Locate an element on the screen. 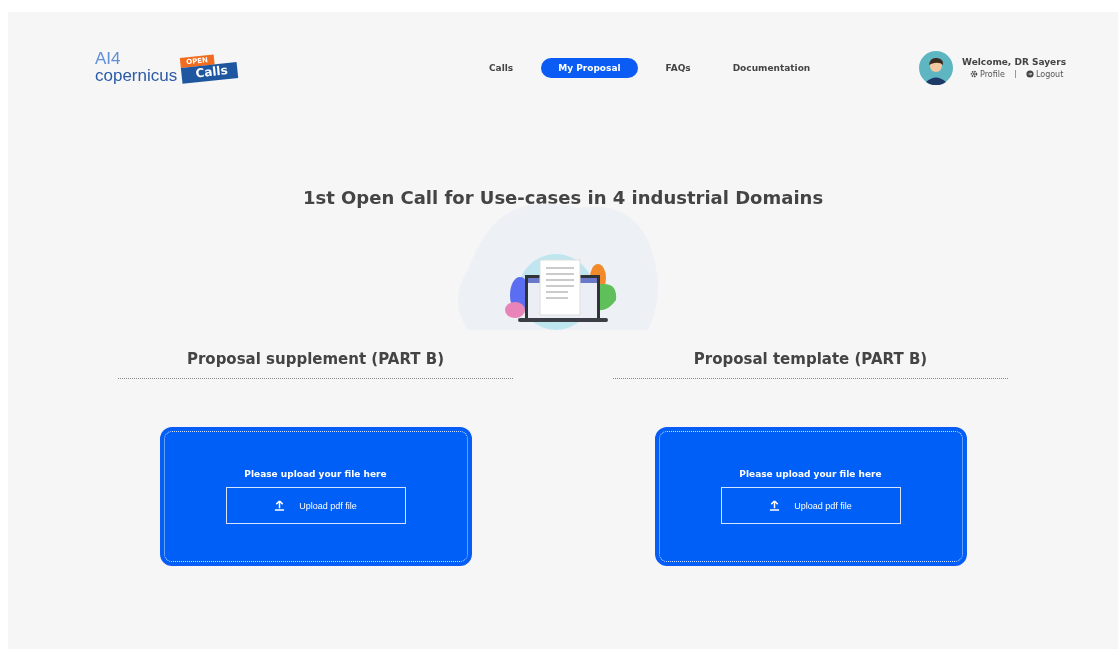  avatar-icon is located at coordinates (936, 67).